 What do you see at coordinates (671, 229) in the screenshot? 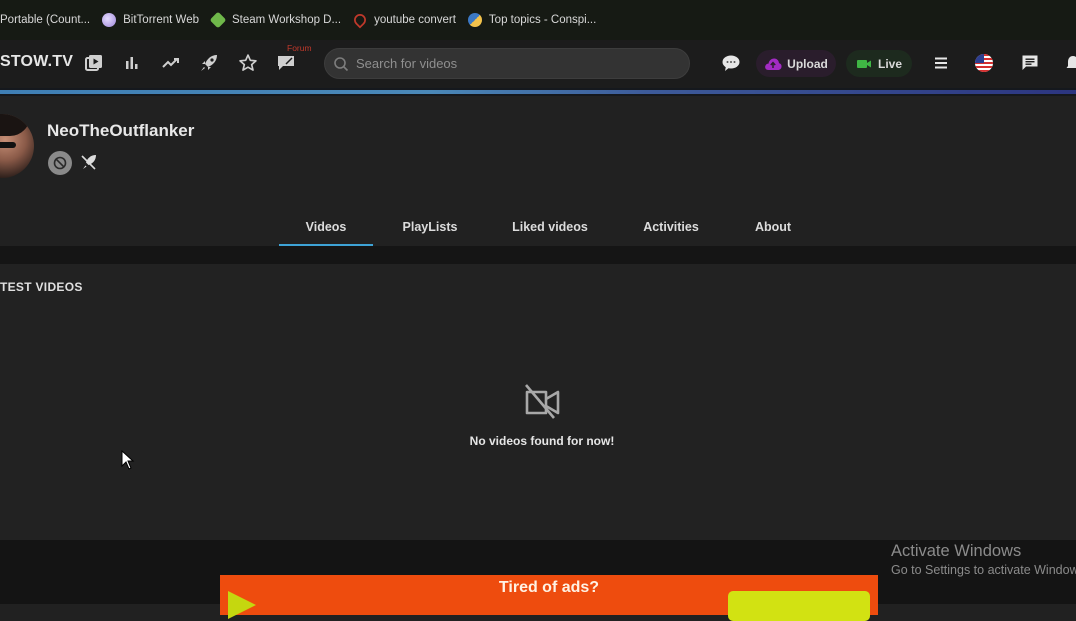
I see `tab-activities: Activities` at bounding box center [671, 229].